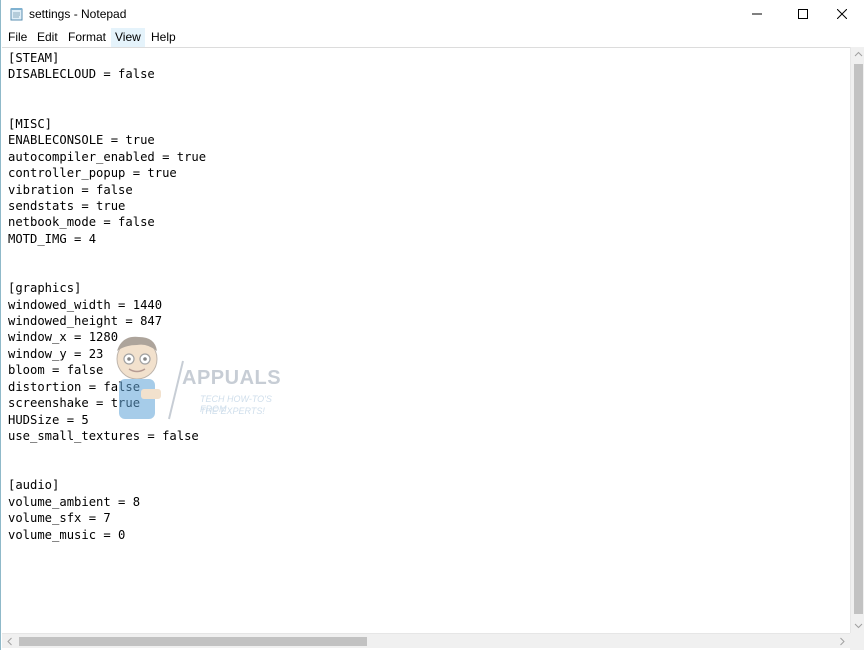 The image size is (864, 650). What do you see at coordinates (107, 321) in the screenshot?
I see `text-line: windowed_height = 847` at bounding box center [107, 321].